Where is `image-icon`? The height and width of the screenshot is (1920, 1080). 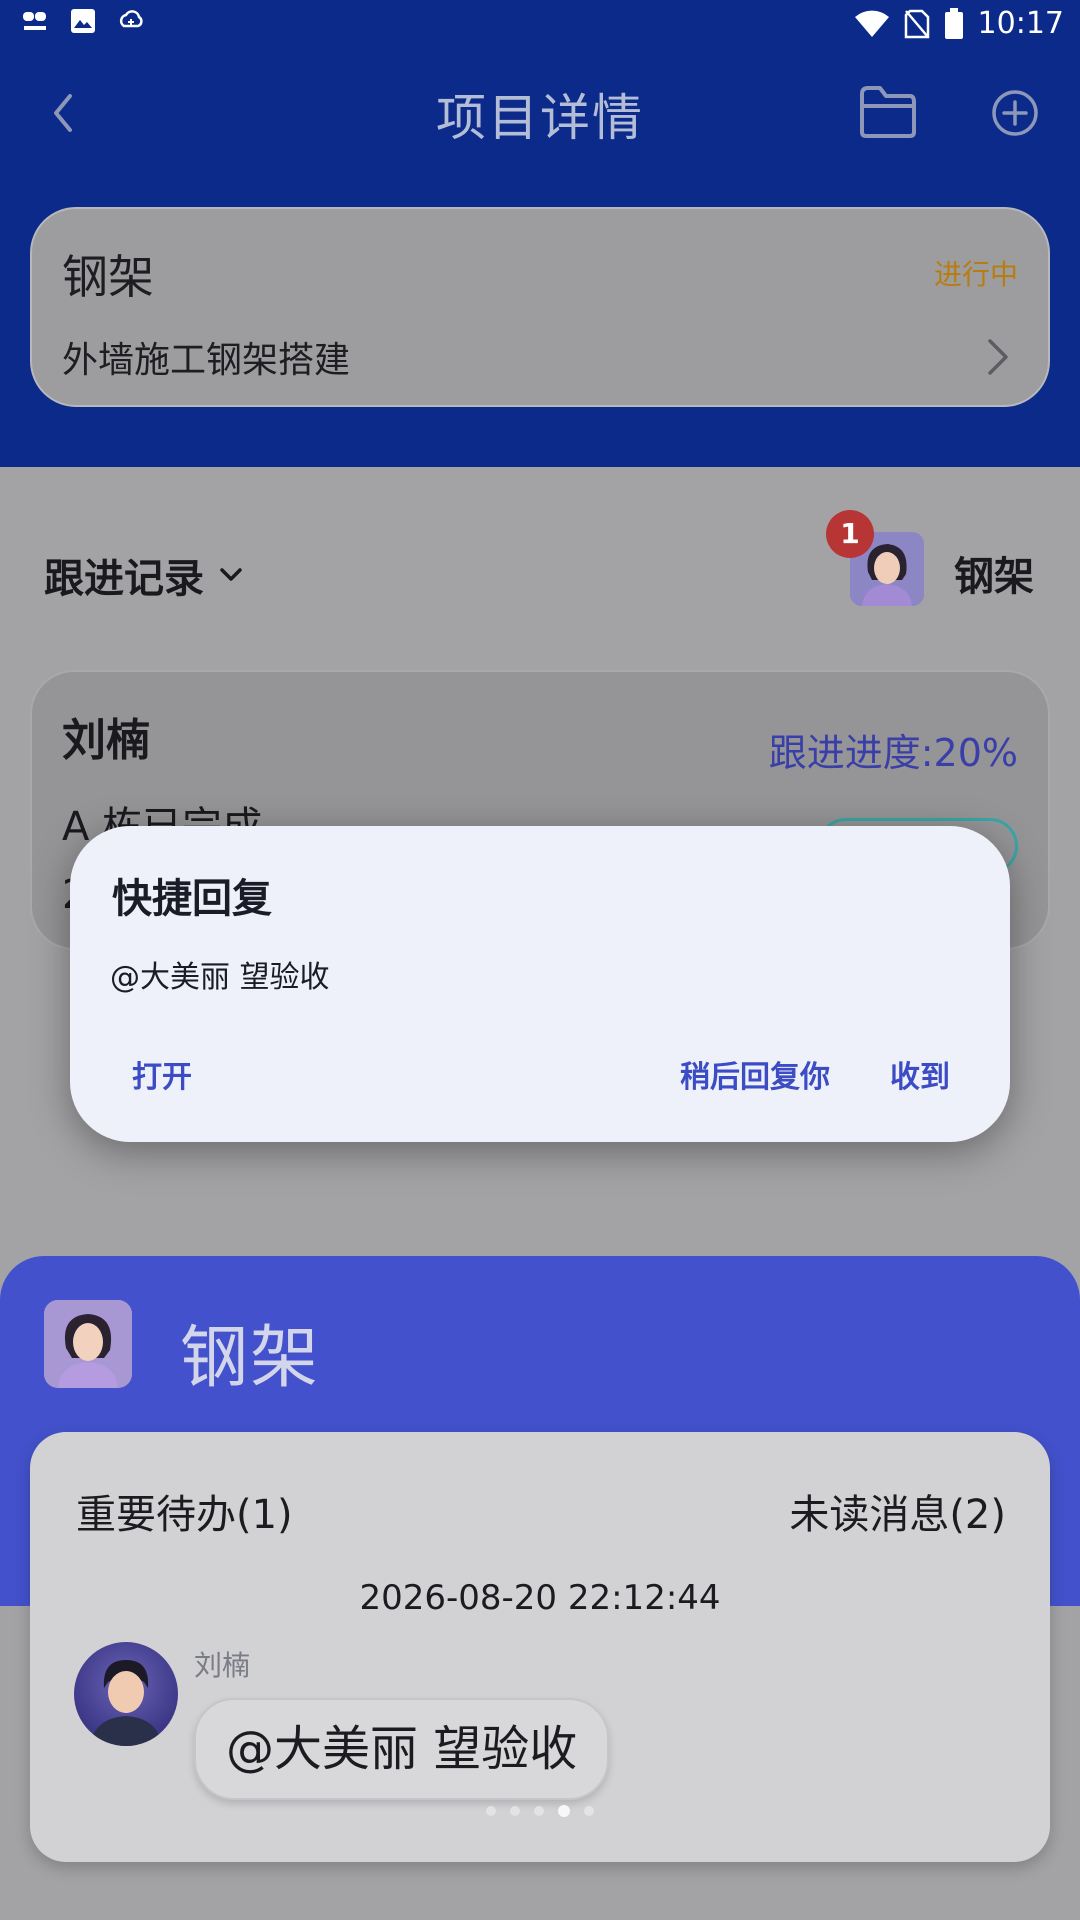 image-icon is located at coordinates (83, 21).